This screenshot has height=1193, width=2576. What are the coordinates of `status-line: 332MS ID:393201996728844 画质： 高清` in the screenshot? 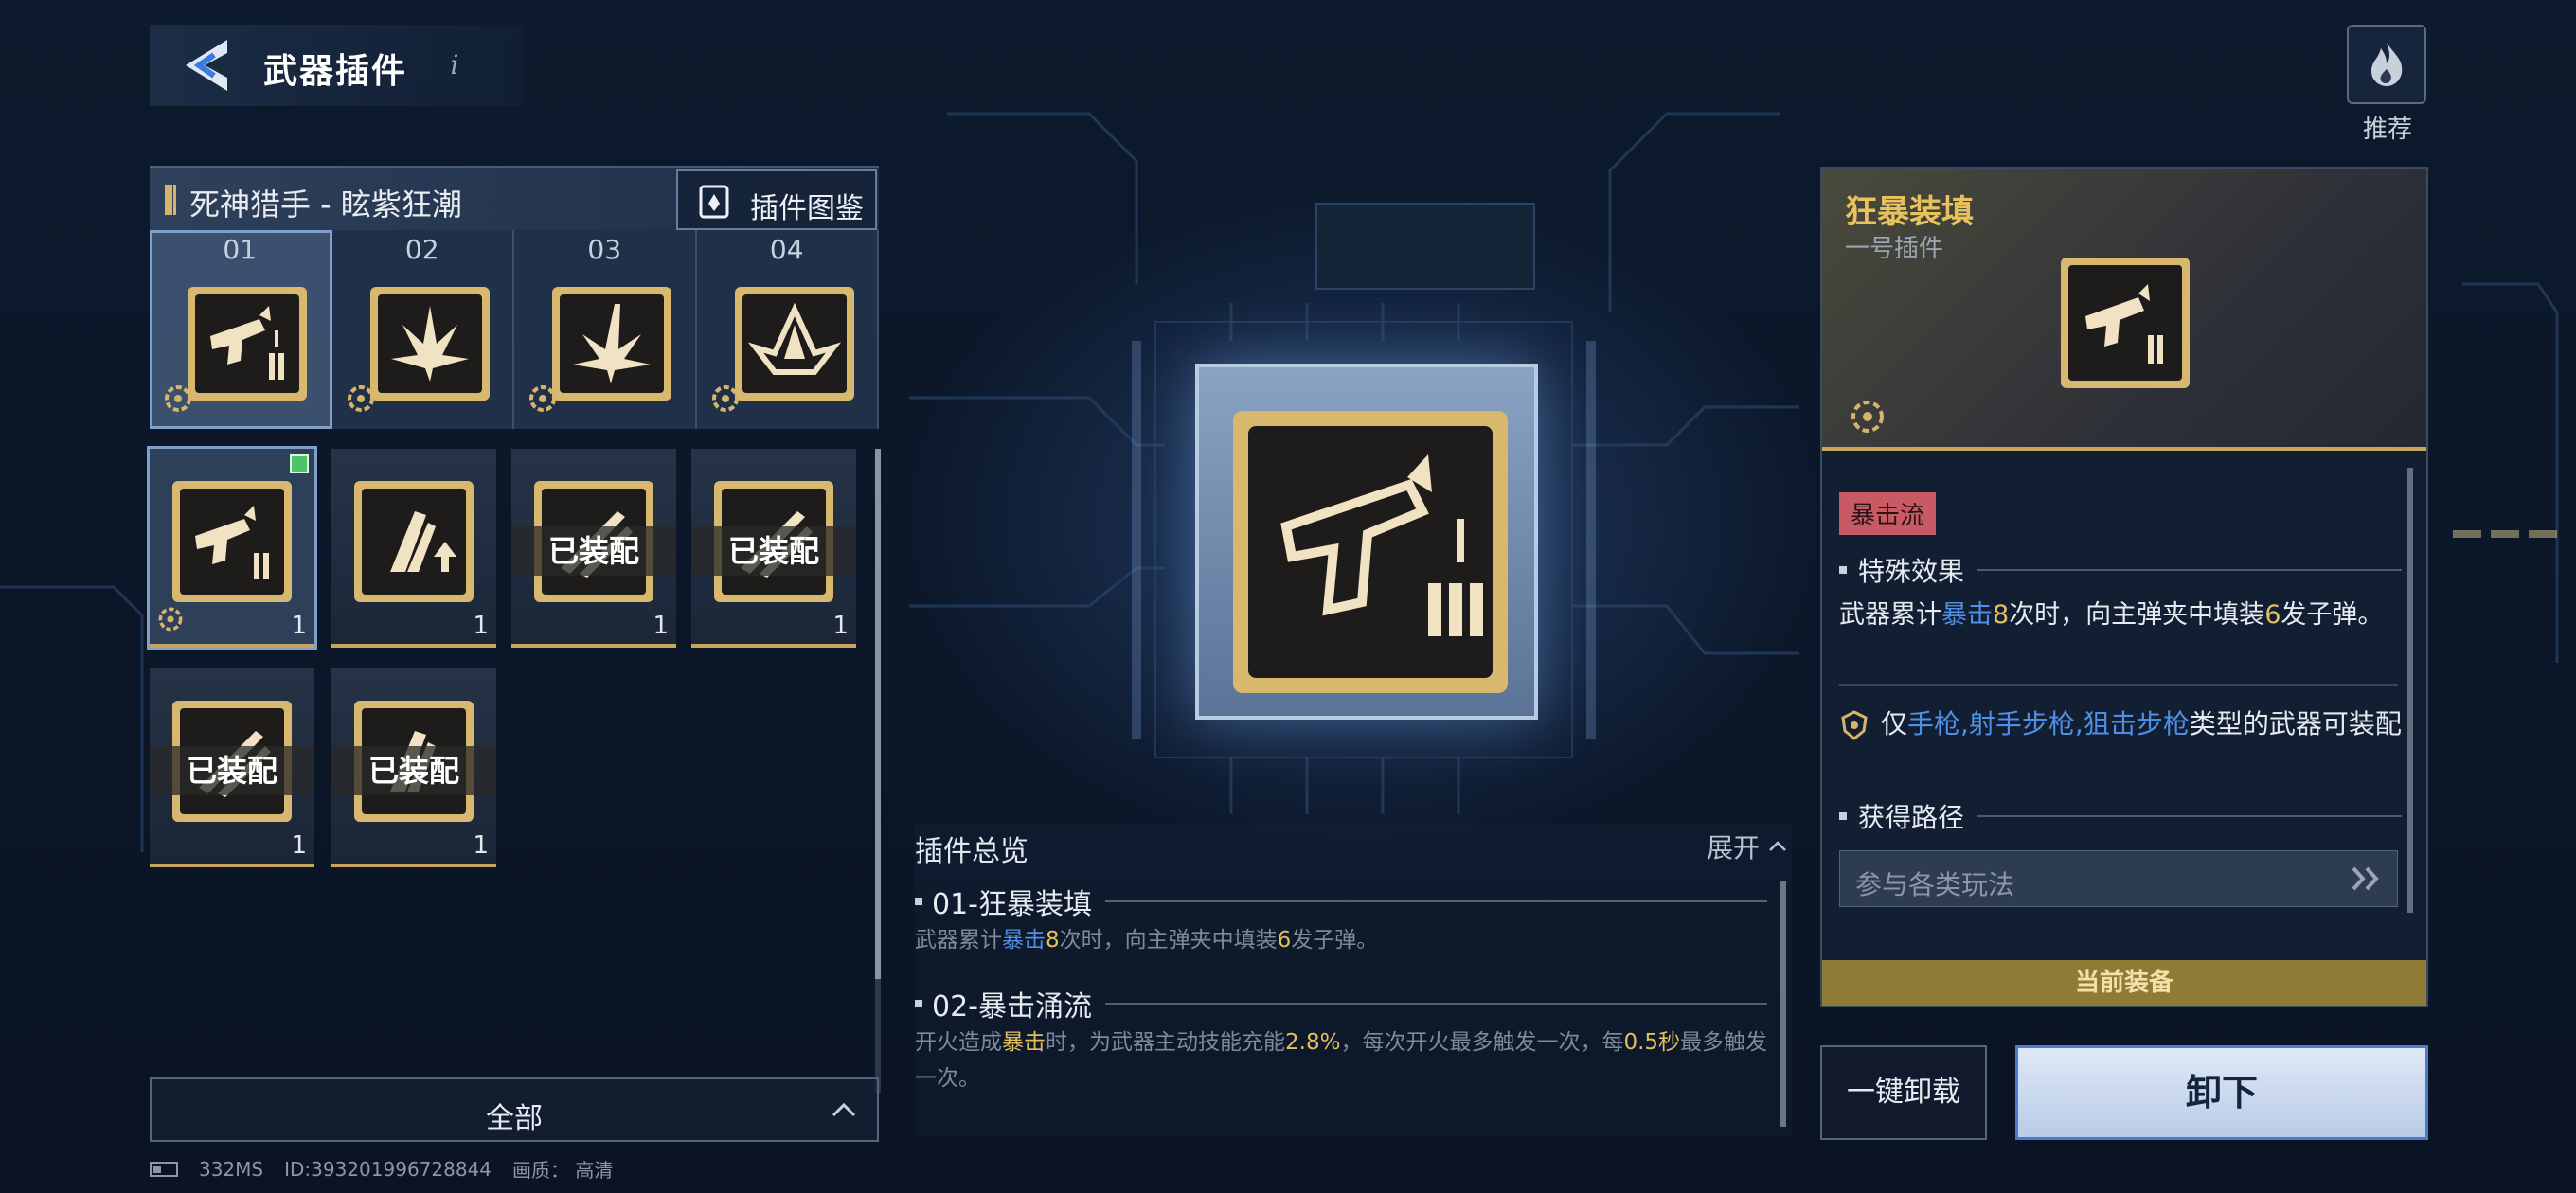 It's located at (381, 1169).